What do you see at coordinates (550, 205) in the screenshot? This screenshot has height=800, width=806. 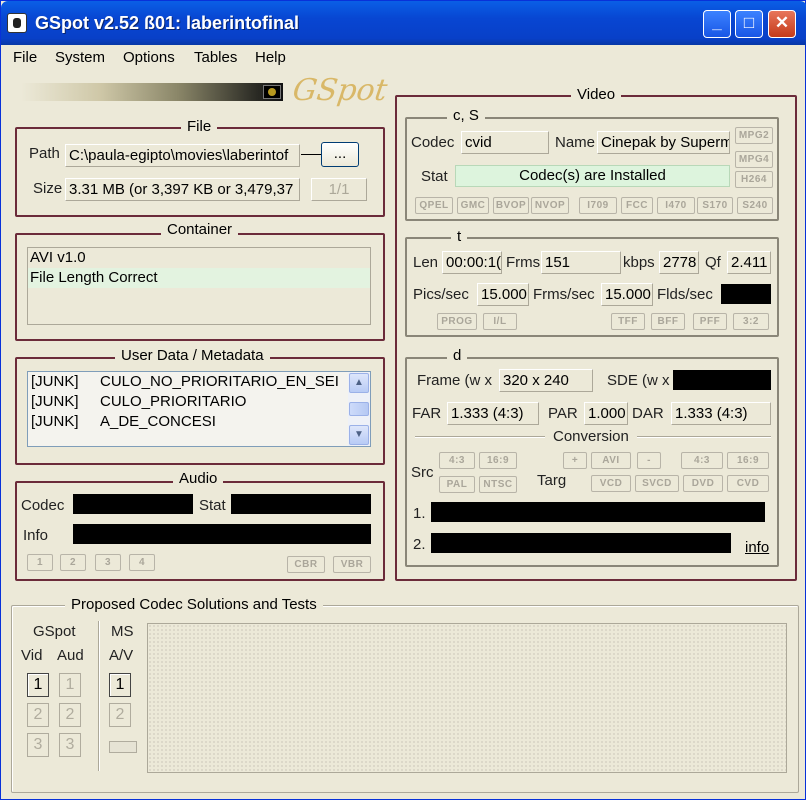 I see `nvop-flag: NVOP` at bounding box center [550, 205].